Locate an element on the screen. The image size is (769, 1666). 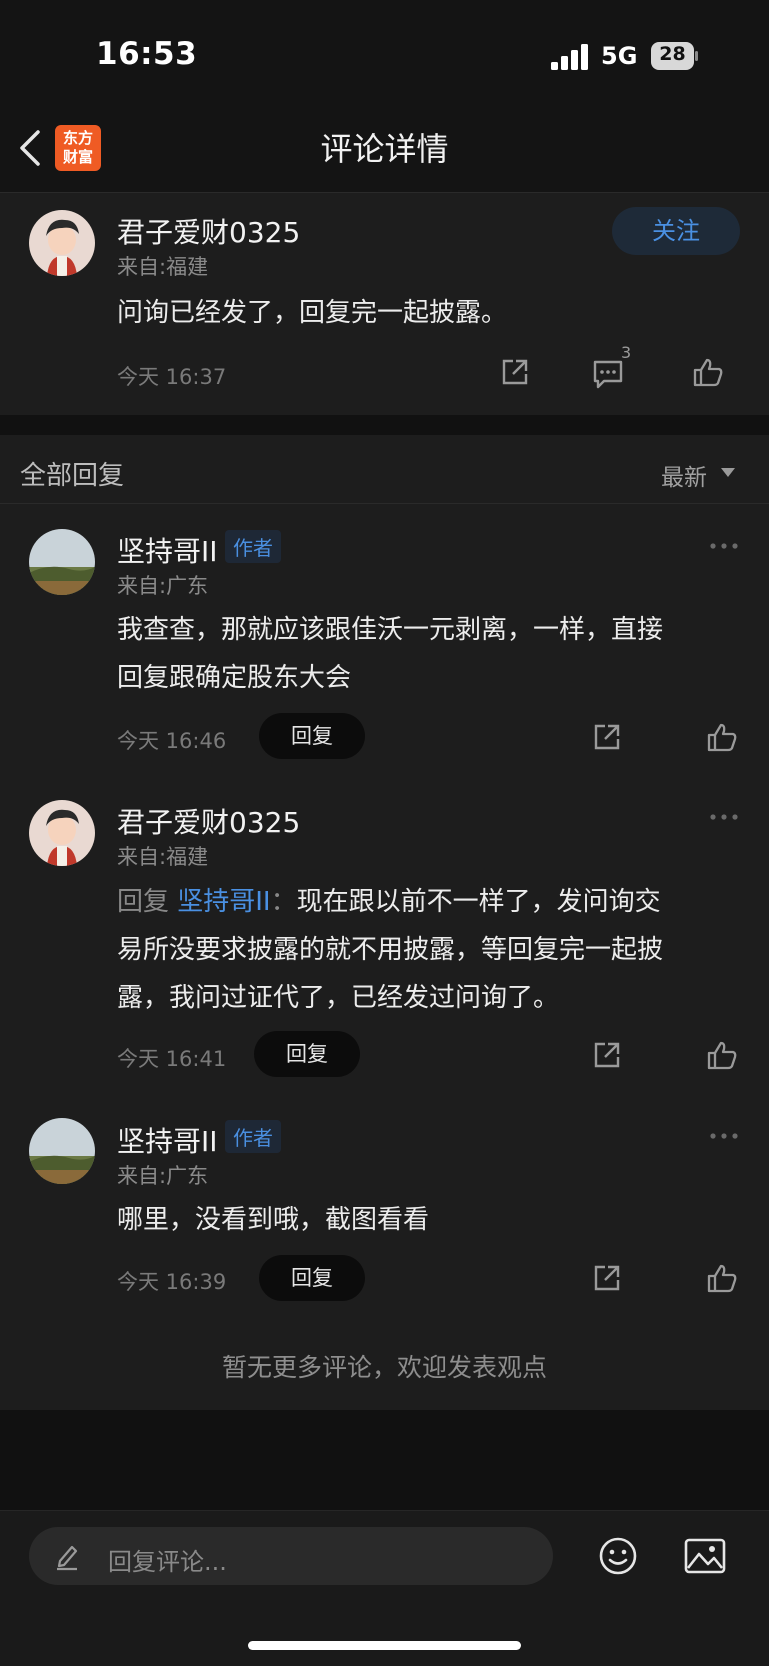
sort-dropdown: 最新 is located at coordinates (684, 475).